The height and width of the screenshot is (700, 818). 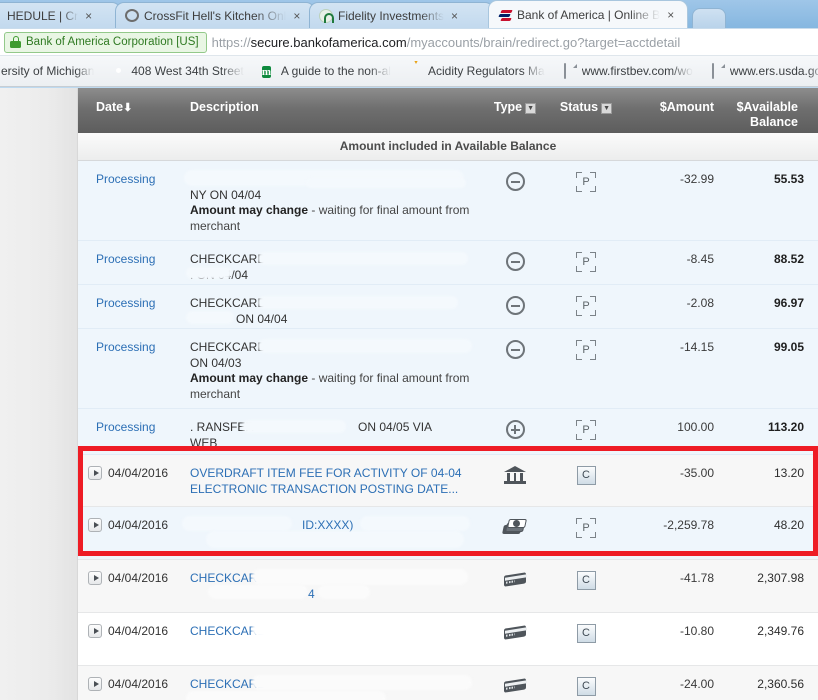 I want to click on column-header-amount: $Amount, so click(x=670, y=107).